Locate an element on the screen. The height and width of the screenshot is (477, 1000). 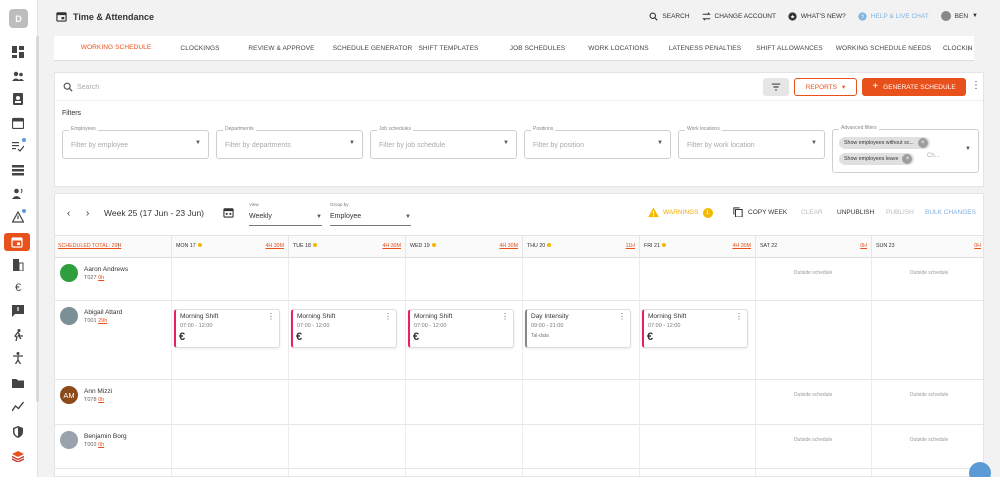
list-view-icon is located at coordinates (18, 170).